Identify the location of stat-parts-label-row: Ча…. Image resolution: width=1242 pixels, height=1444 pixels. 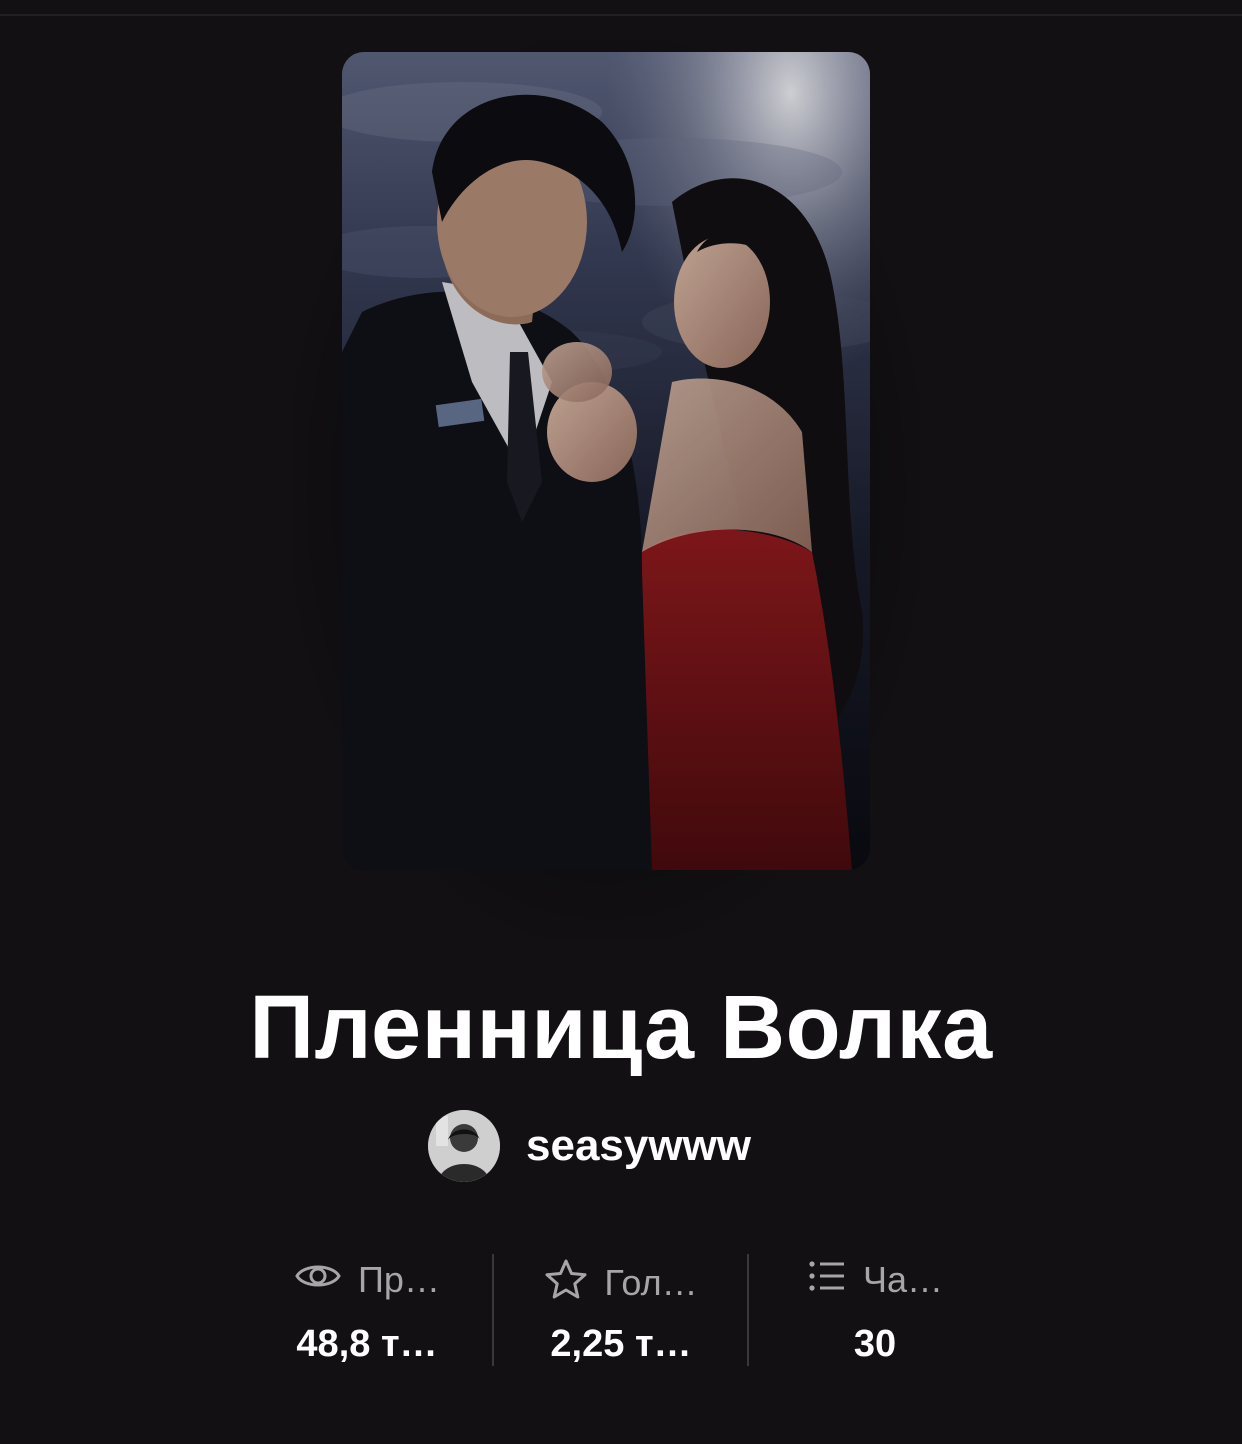
(875, 1280).